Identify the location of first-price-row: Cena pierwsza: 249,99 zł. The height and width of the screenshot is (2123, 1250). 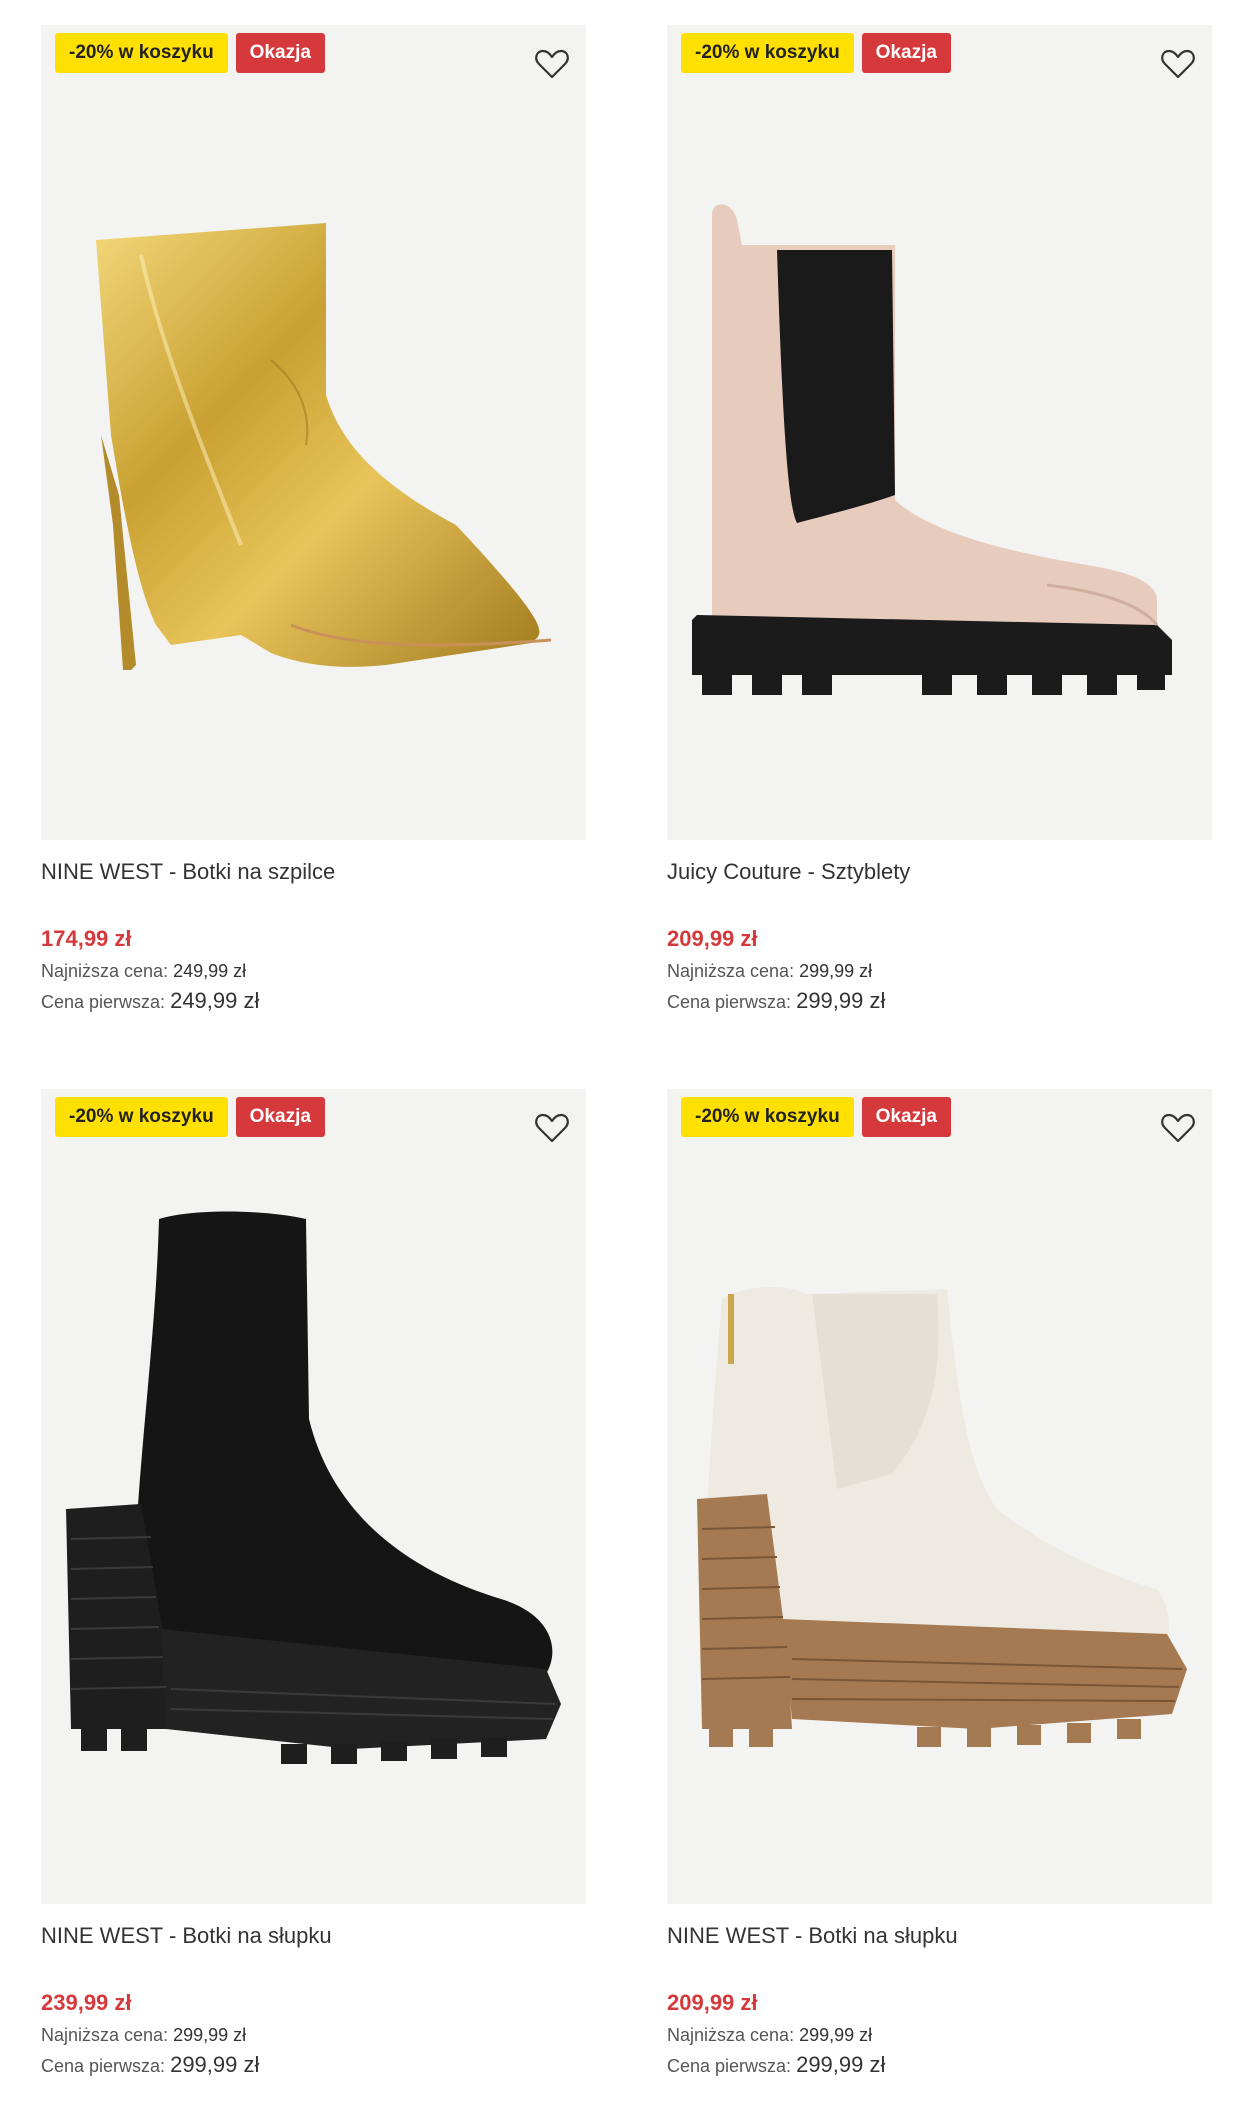
(313, 1001).